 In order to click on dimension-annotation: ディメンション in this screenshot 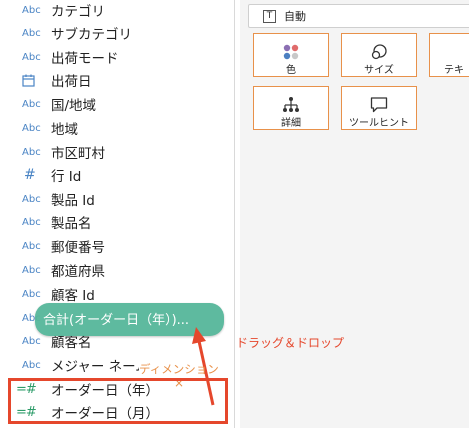, I will do `click(179, 369)`.